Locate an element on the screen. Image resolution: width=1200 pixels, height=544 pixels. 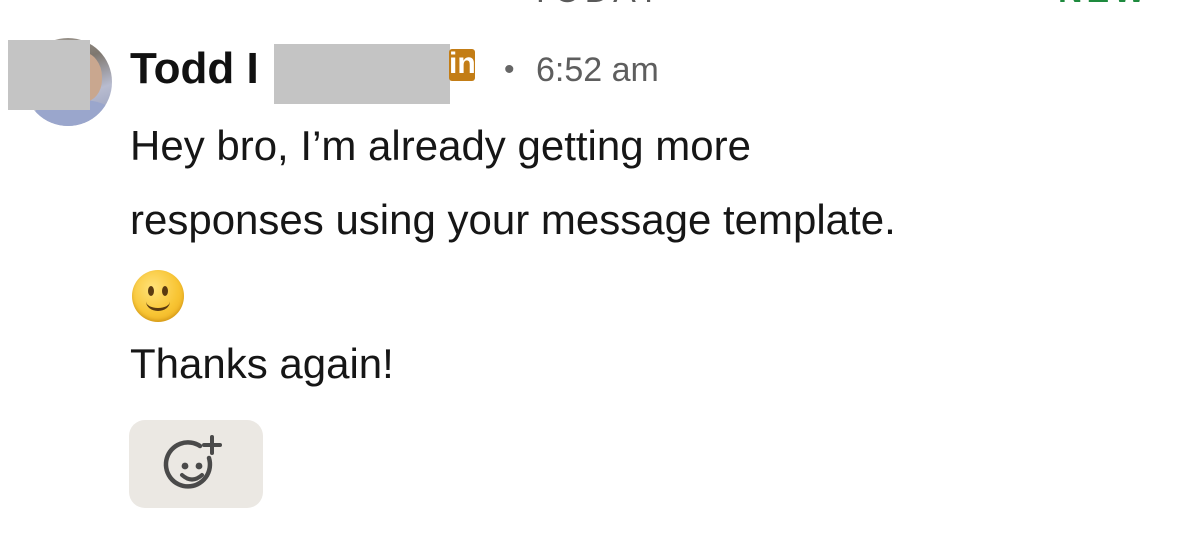
smiling-face-emoji-icon is located at coordinates (158, 296).